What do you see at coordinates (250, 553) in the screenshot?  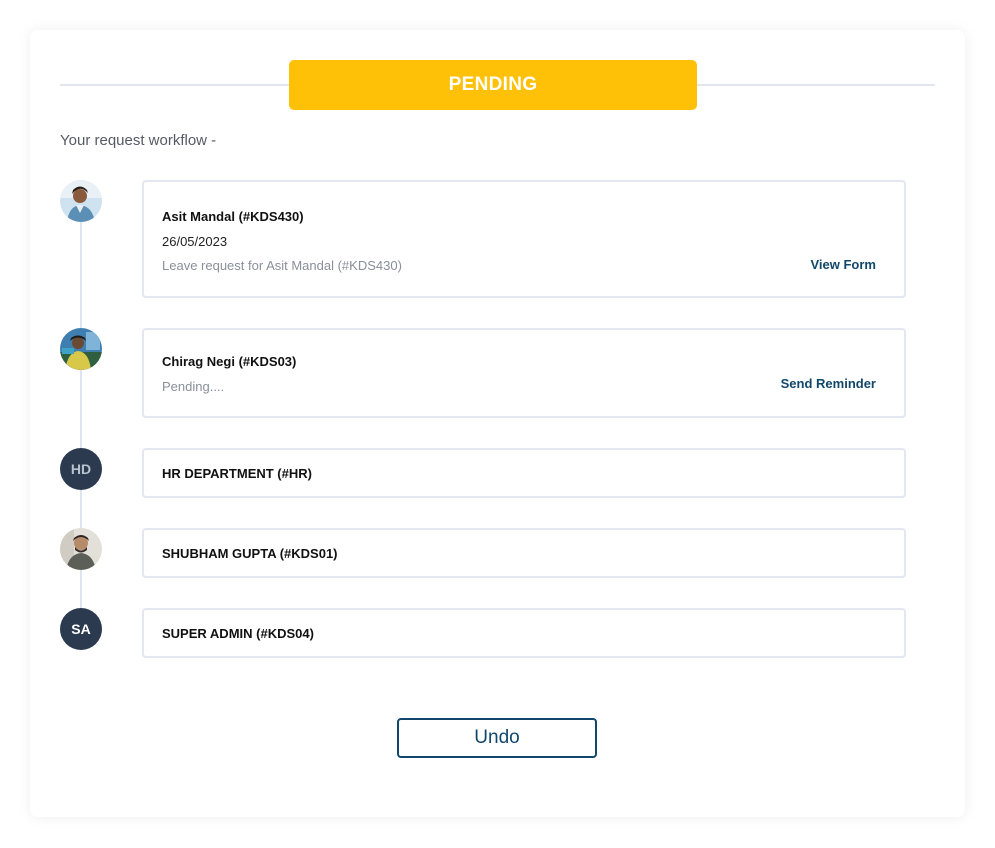 I see `step-name: SHUBHAM GUPTA (#KDS01)` at bounding box center [250, 553].